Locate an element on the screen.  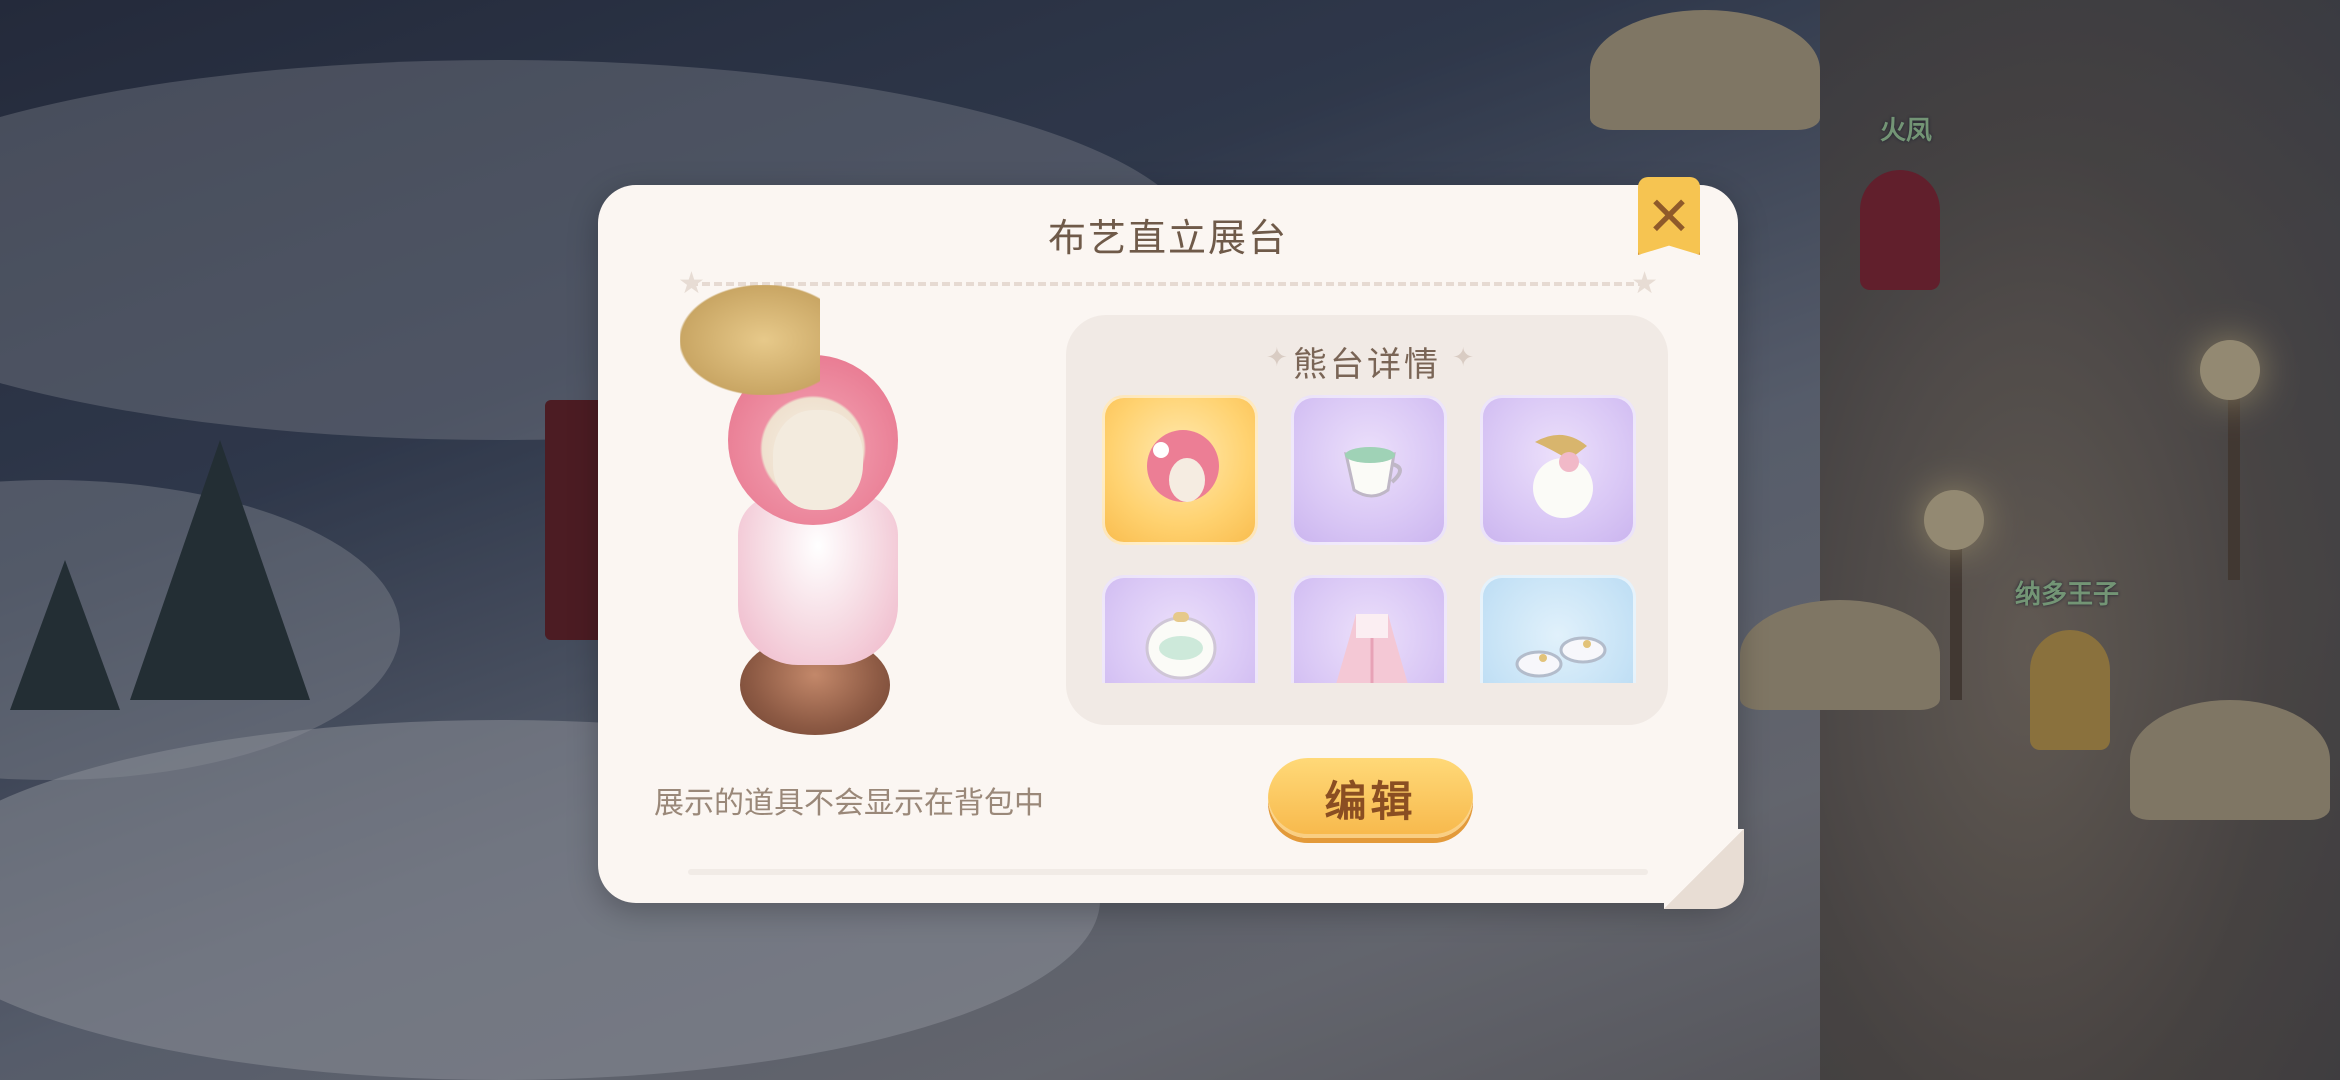
close-icon: ✕ is located at coordinates (1669, 216).